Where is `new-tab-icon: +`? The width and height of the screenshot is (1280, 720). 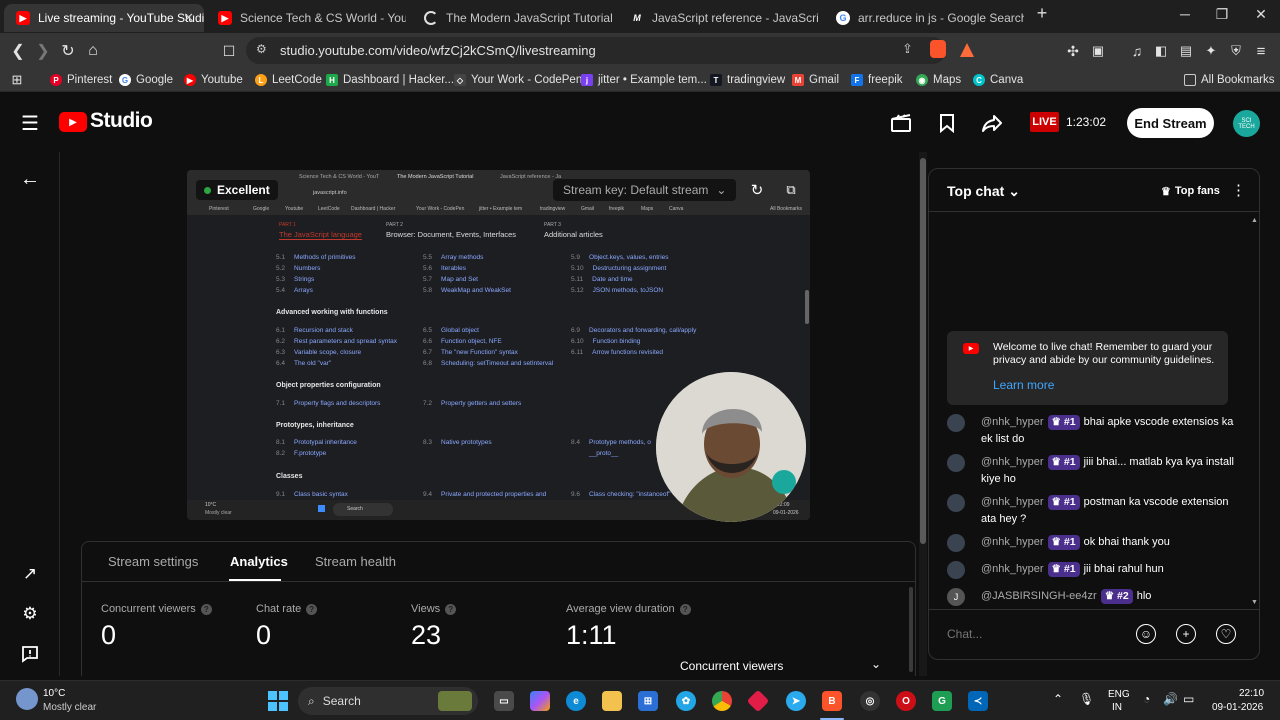
new-tab-icon: + is located at coordinates (1042, 13).